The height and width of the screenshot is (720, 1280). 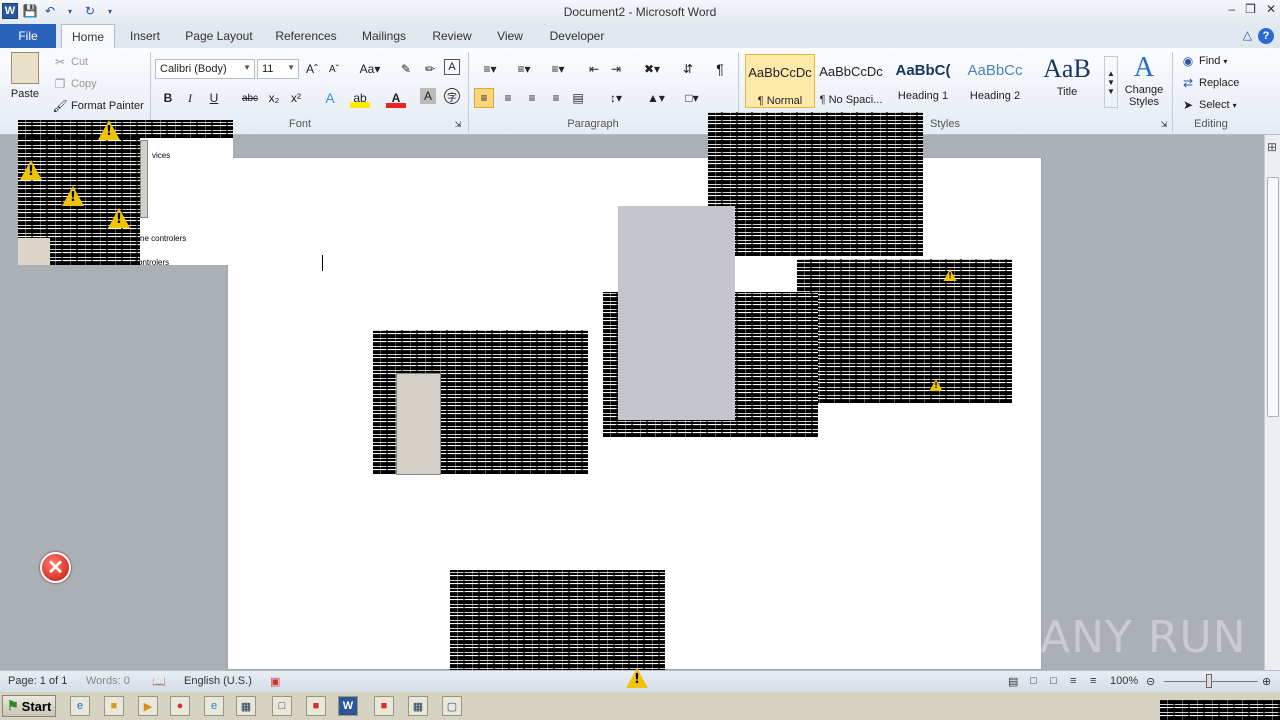 I want to click on text-effects-icon: A, so click(x=330, y=98).